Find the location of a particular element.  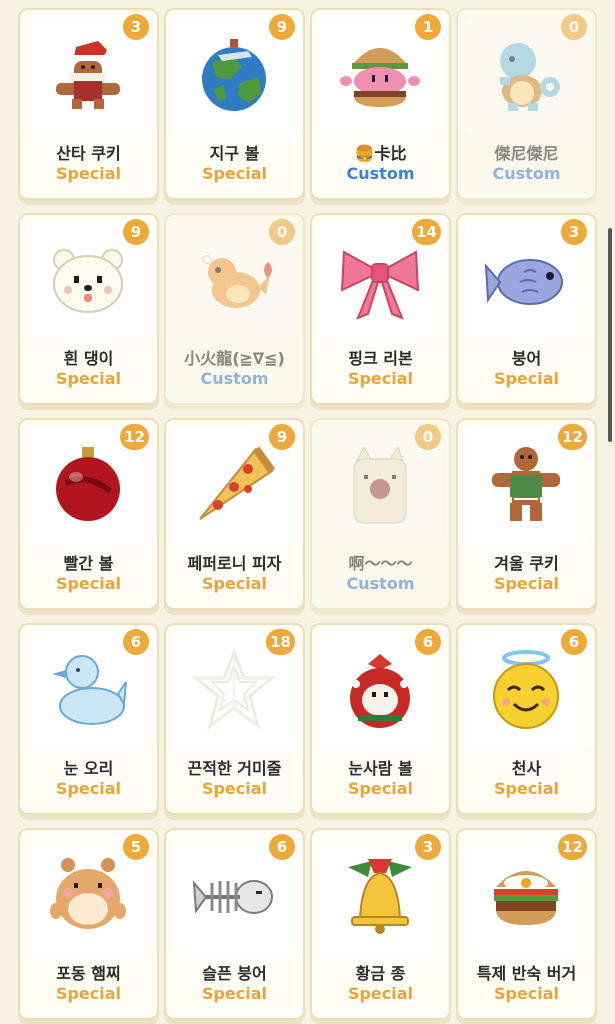

sticker-card-burger-kirby: 1 🍔卡比 Custom is located at coordinates (380, 104).